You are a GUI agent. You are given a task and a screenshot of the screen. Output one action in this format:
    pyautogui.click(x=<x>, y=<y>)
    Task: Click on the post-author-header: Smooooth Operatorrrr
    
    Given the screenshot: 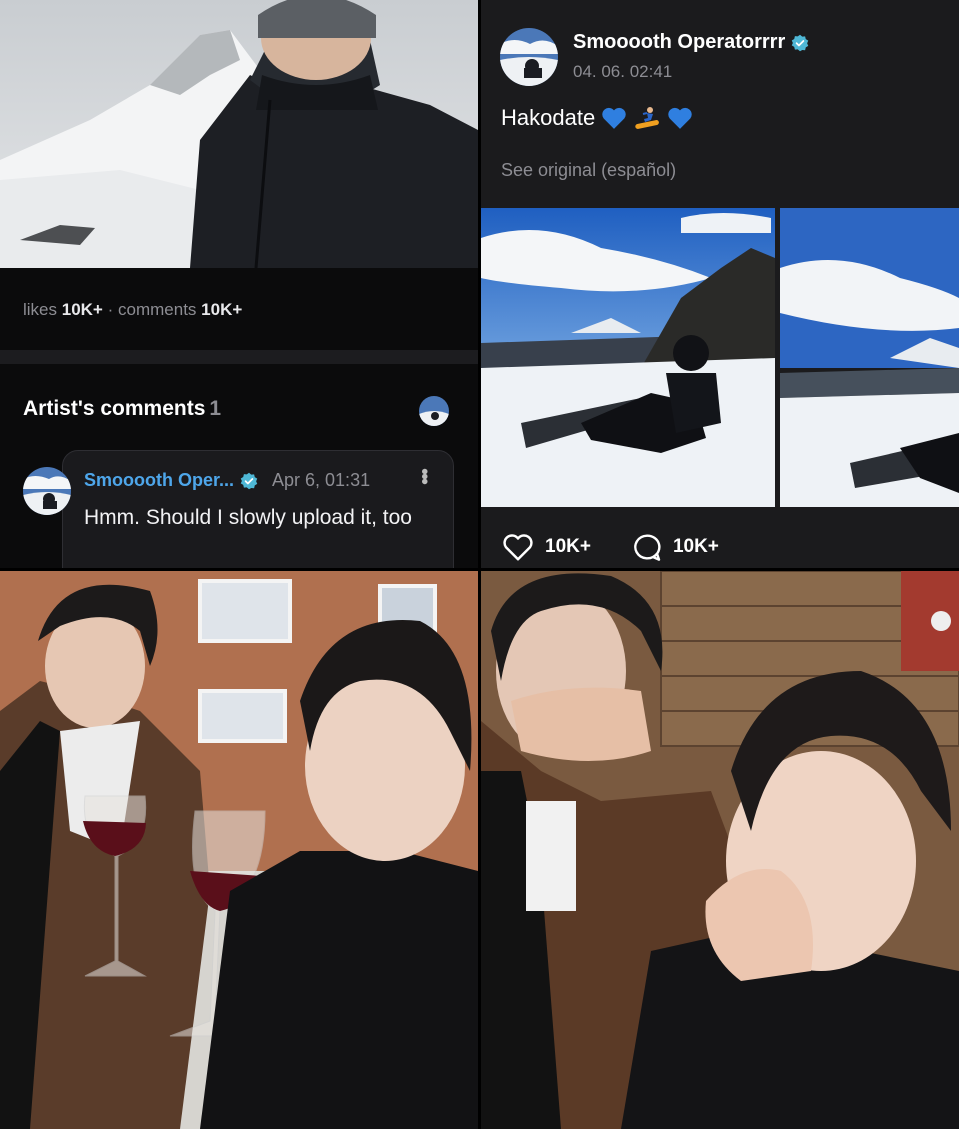 What is the action you would take?
    pyautogui.click(x=691, y=42)
    